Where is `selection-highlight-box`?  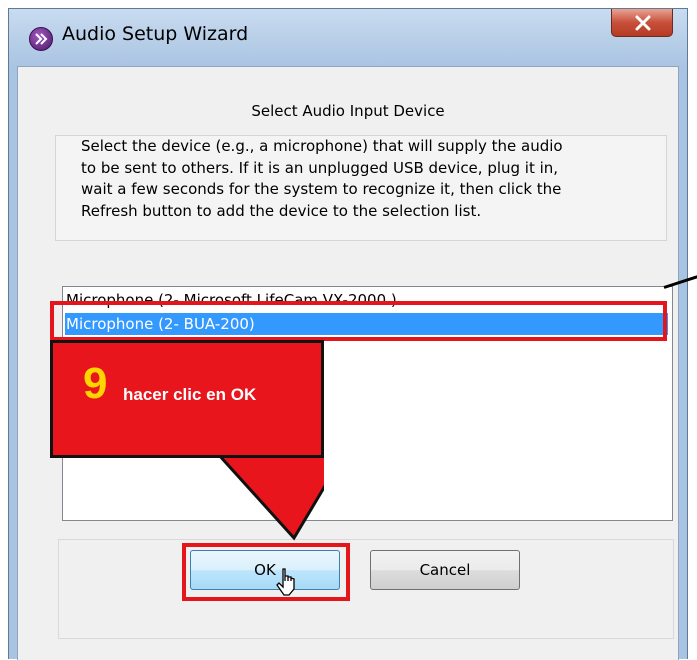 selection-highlight-box is located at coordinates (358, 321).